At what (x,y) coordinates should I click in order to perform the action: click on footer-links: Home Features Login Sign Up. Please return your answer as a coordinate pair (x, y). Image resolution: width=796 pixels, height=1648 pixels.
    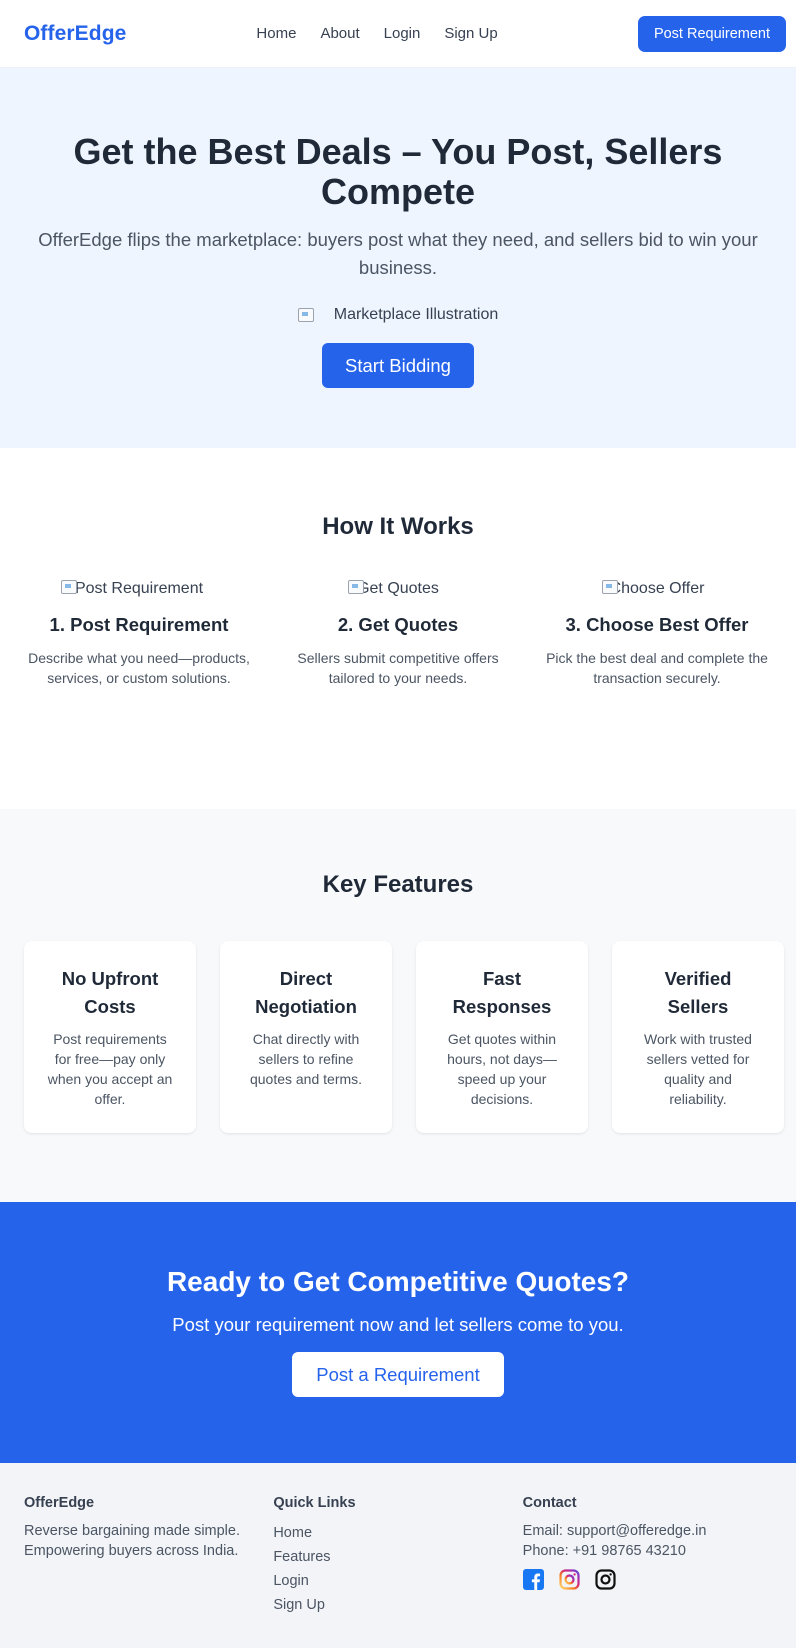
    Looking at the image, I should click on (397, 1569).